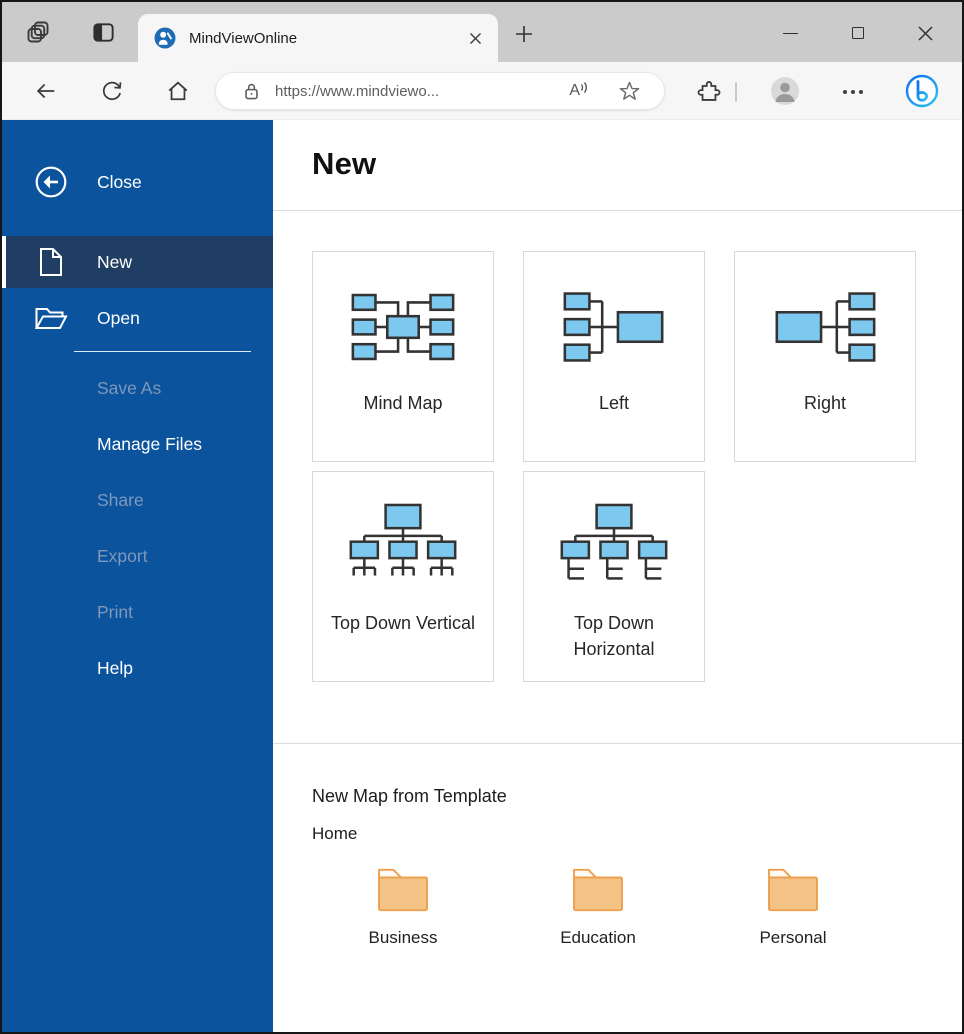 The height and width of the screenshot is (1034, 964). What do you see at coordinates (118, 317) in the screenshot?
I see `sidebar-item-label: Open` at bounding box center [118, 317].